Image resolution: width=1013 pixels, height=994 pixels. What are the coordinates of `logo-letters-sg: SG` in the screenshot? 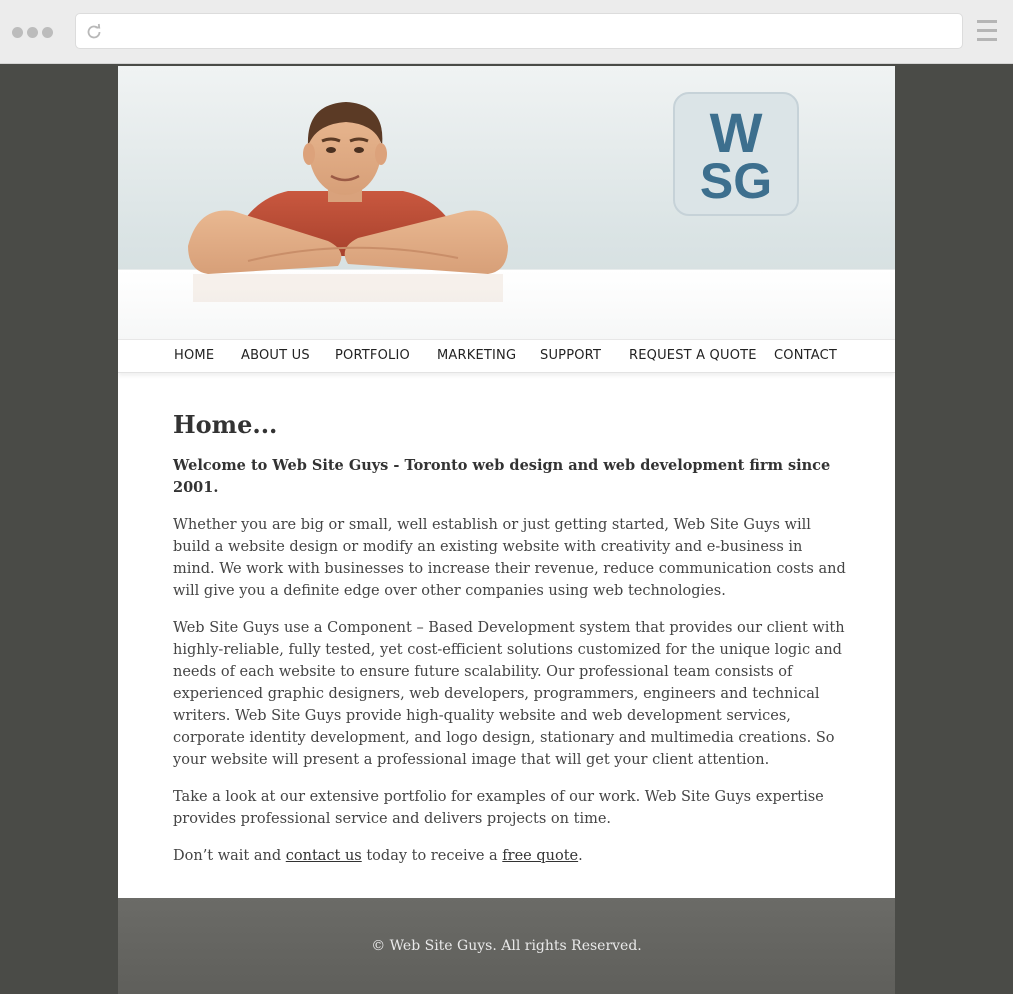 It's located at (736, 181).